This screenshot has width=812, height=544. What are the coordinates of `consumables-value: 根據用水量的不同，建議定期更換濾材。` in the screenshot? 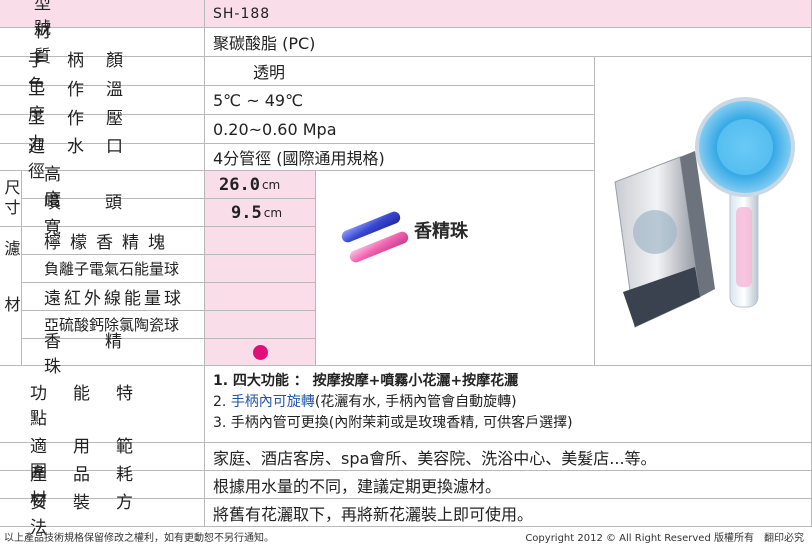 It's located at (508, 485).